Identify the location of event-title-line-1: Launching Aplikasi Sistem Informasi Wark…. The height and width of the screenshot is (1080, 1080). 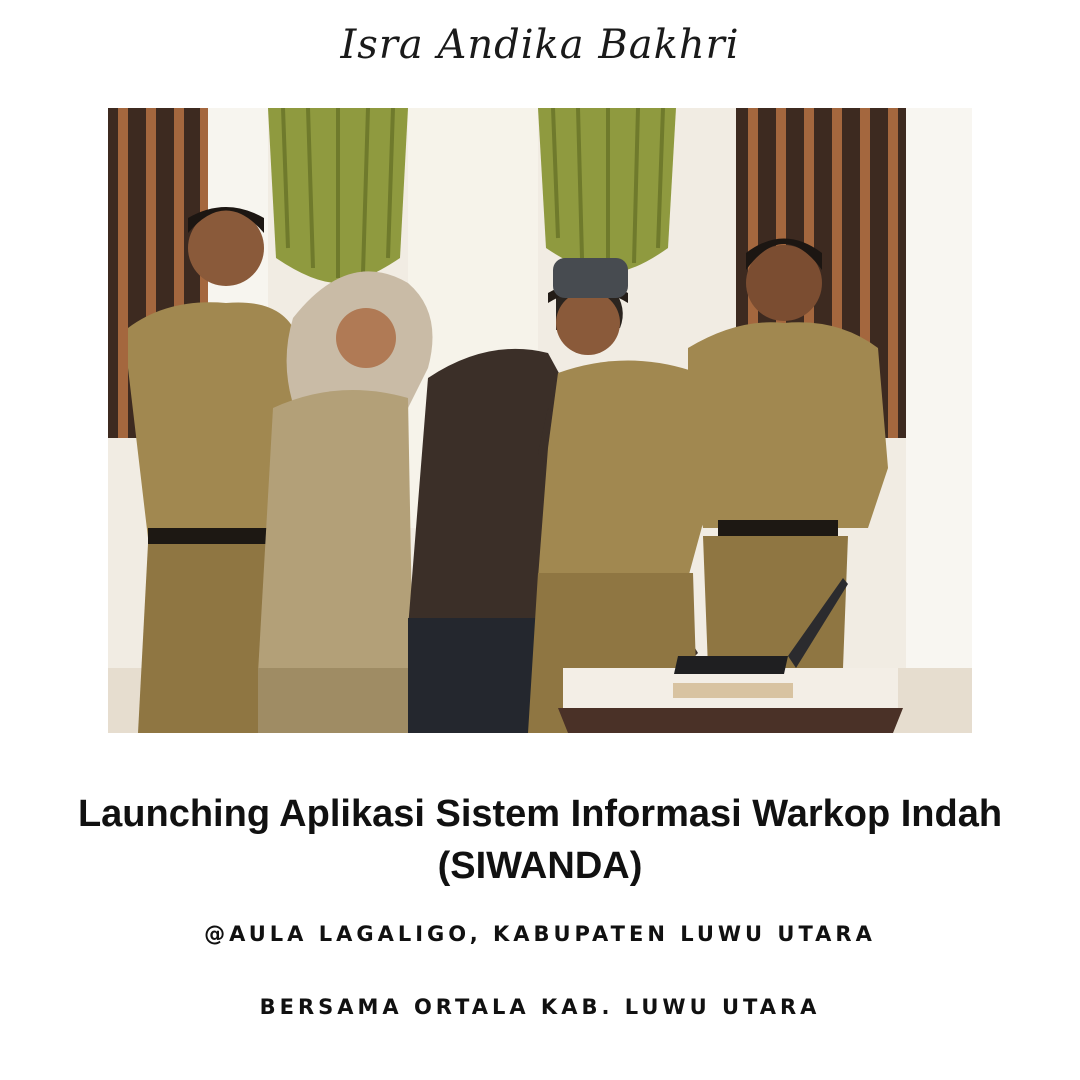
(540, 814).